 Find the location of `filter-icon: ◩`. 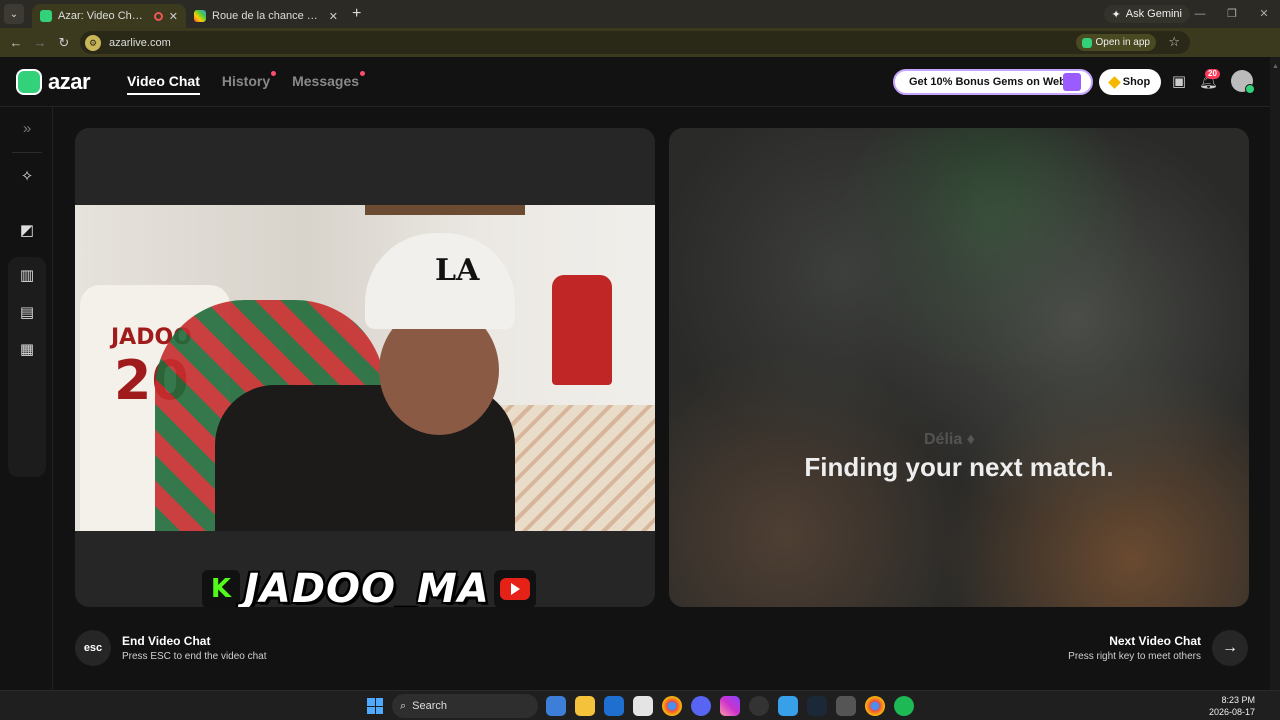

filter-icon: ◩ is located at coordinates (27, 231).